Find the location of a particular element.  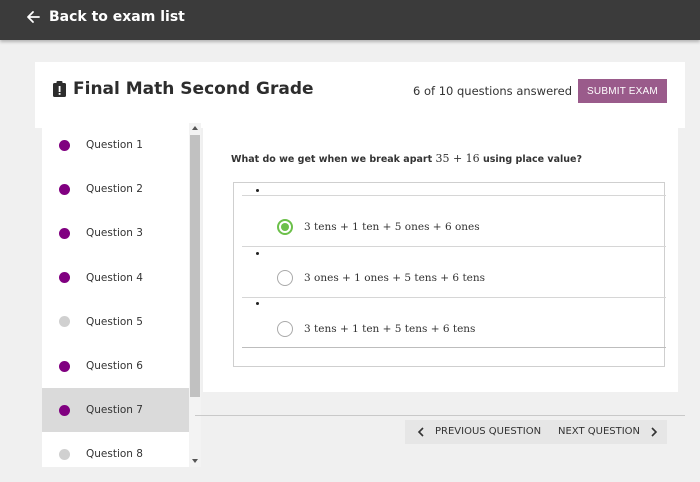

previous-question-label: PREVIOUS QUESTION is located at coordinates (488, 431).